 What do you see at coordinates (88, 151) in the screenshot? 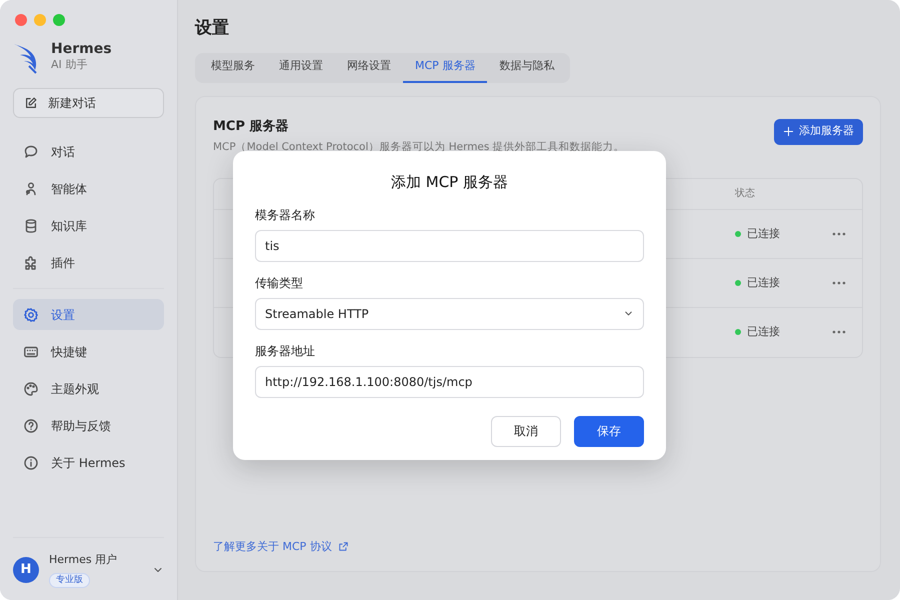
I see `sidebar-item: 对话` at bounding box center [88, 151].